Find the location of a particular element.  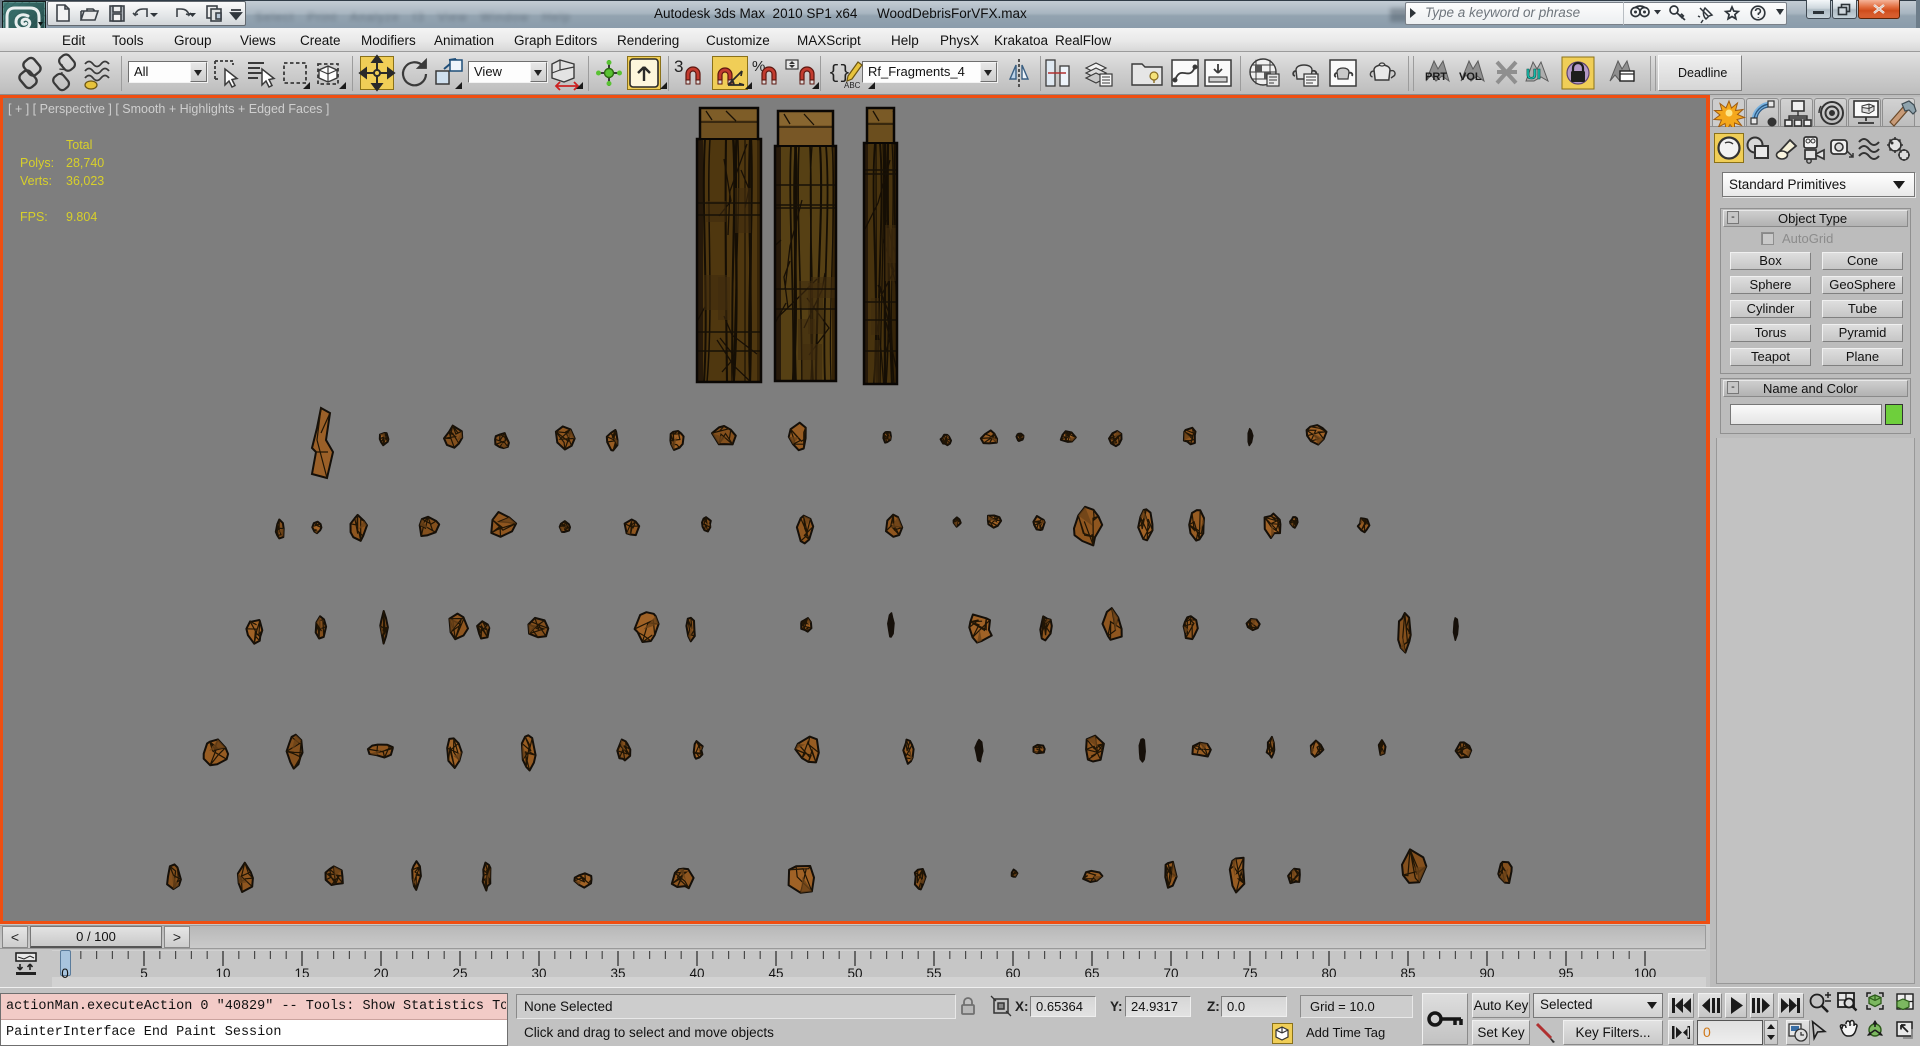

svg-text: UI is located at coordinates (1533, 74).